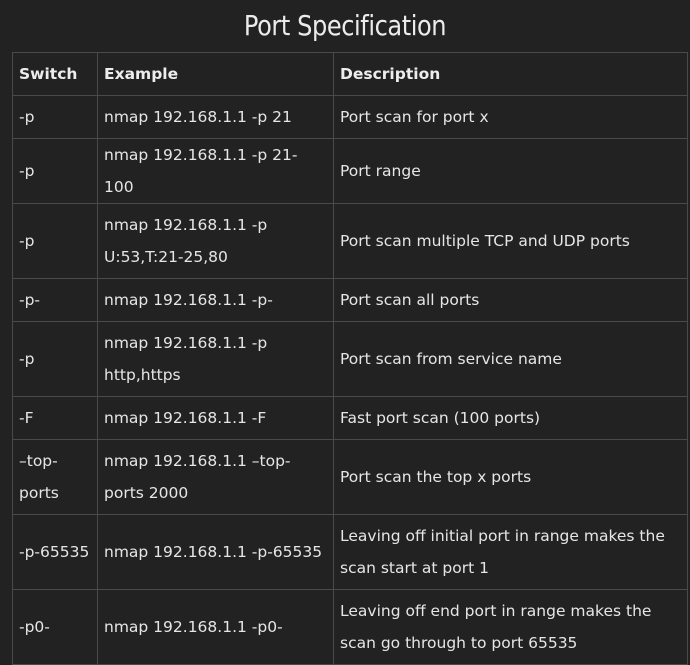 This screenshot has height=665, width=690. I want to click on example-cell: nmap 192.168.1.1 -p 21-100, so click(215, 171).